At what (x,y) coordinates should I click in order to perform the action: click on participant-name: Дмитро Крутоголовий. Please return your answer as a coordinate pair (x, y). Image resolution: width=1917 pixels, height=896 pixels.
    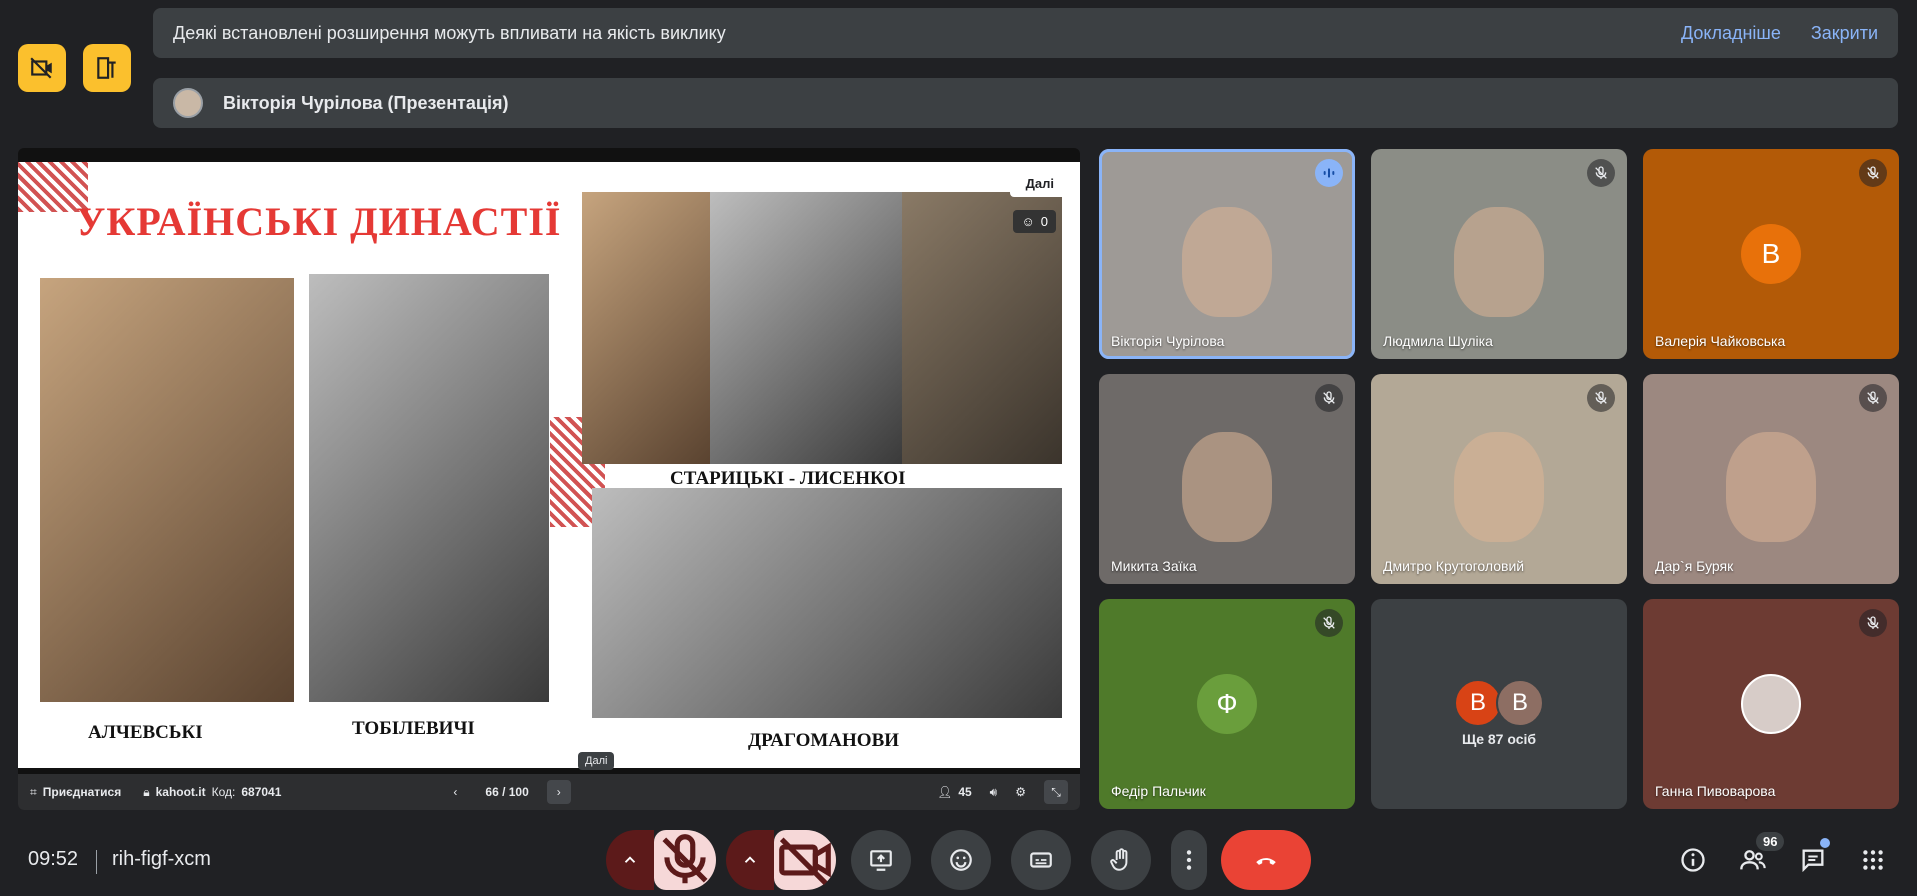
    Looking at the image, I should click on (1454, 566).